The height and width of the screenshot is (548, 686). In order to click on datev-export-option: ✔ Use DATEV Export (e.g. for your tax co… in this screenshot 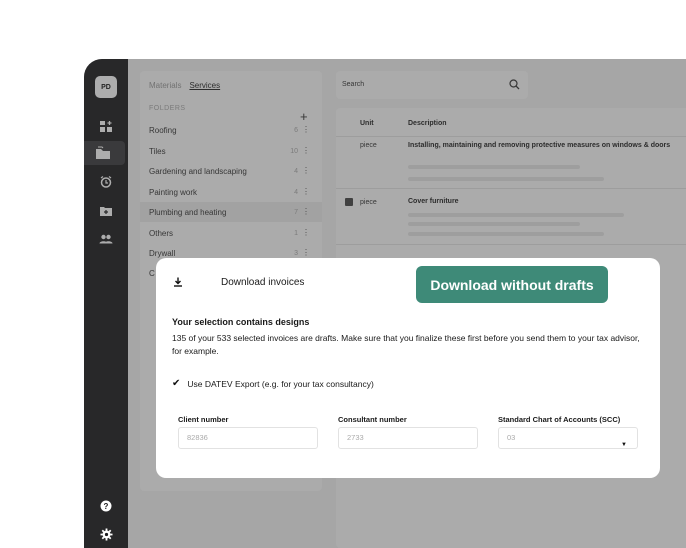, I will do `click(273, 383)`.